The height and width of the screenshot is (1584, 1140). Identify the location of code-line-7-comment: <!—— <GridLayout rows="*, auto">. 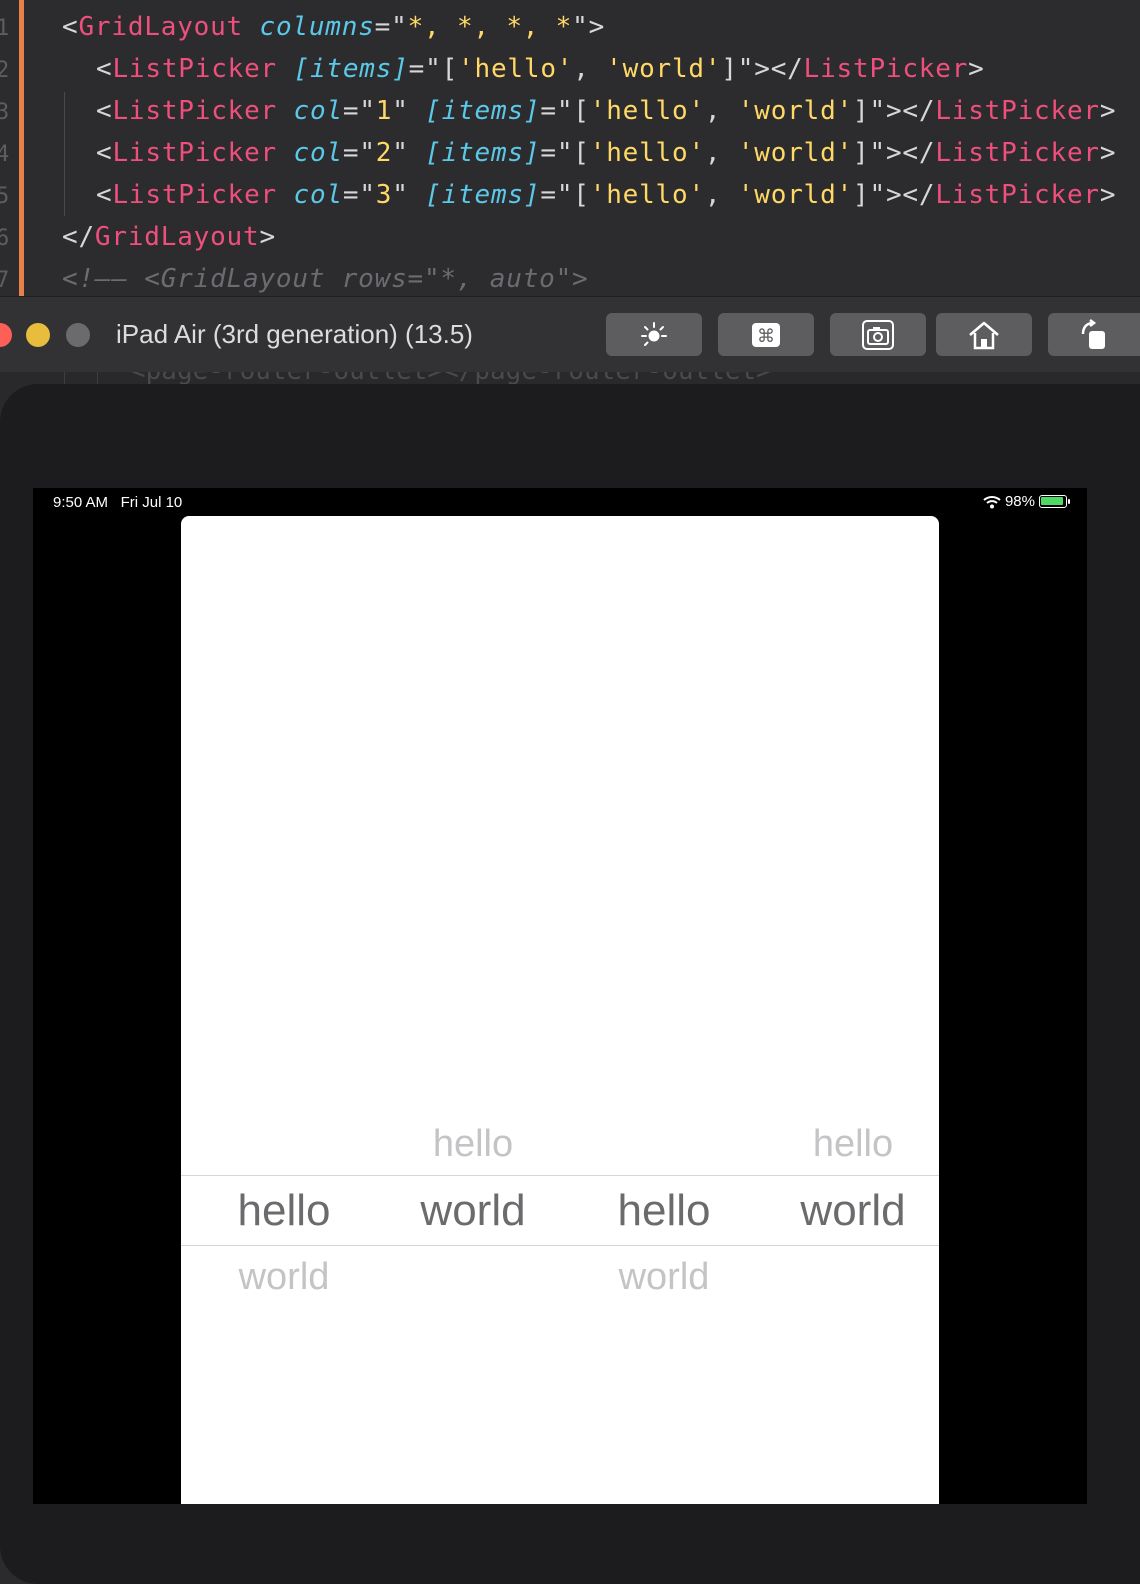
(325, 279).